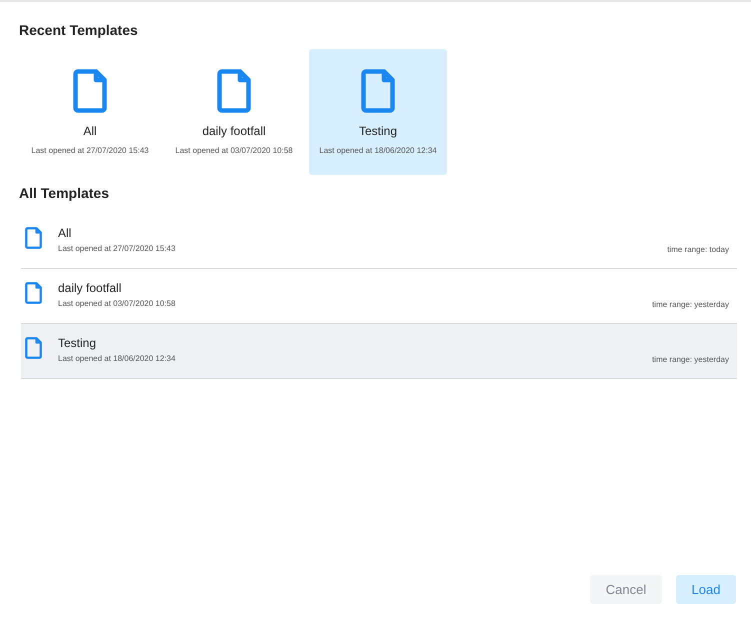 The image size is (751, 617). What do you see at coordinates (698, 249) in the screenshot?
I see `time-range-text: time range: today` at bounding box center [698, 249].